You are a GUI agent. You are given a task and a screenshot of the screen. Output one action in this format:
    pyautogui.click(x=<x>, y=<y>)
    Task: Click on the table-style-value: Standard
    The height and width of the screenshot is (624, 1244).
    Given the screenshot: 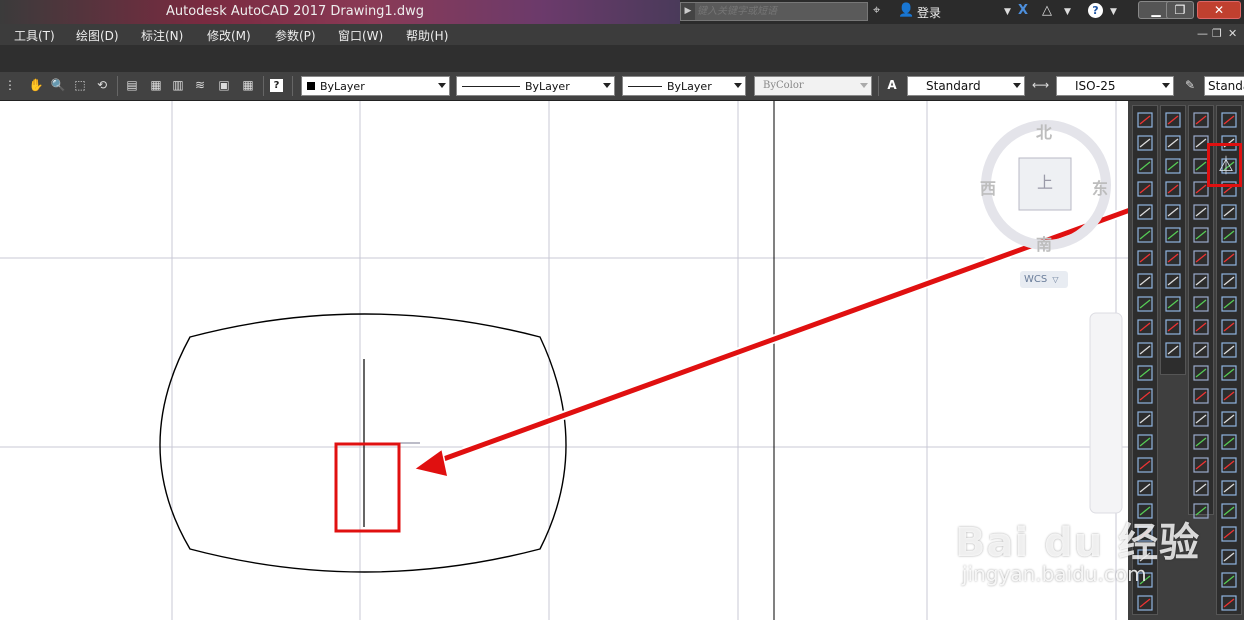 What is the action you would take?
    pyautogui.click(x=1226, y=86)
    